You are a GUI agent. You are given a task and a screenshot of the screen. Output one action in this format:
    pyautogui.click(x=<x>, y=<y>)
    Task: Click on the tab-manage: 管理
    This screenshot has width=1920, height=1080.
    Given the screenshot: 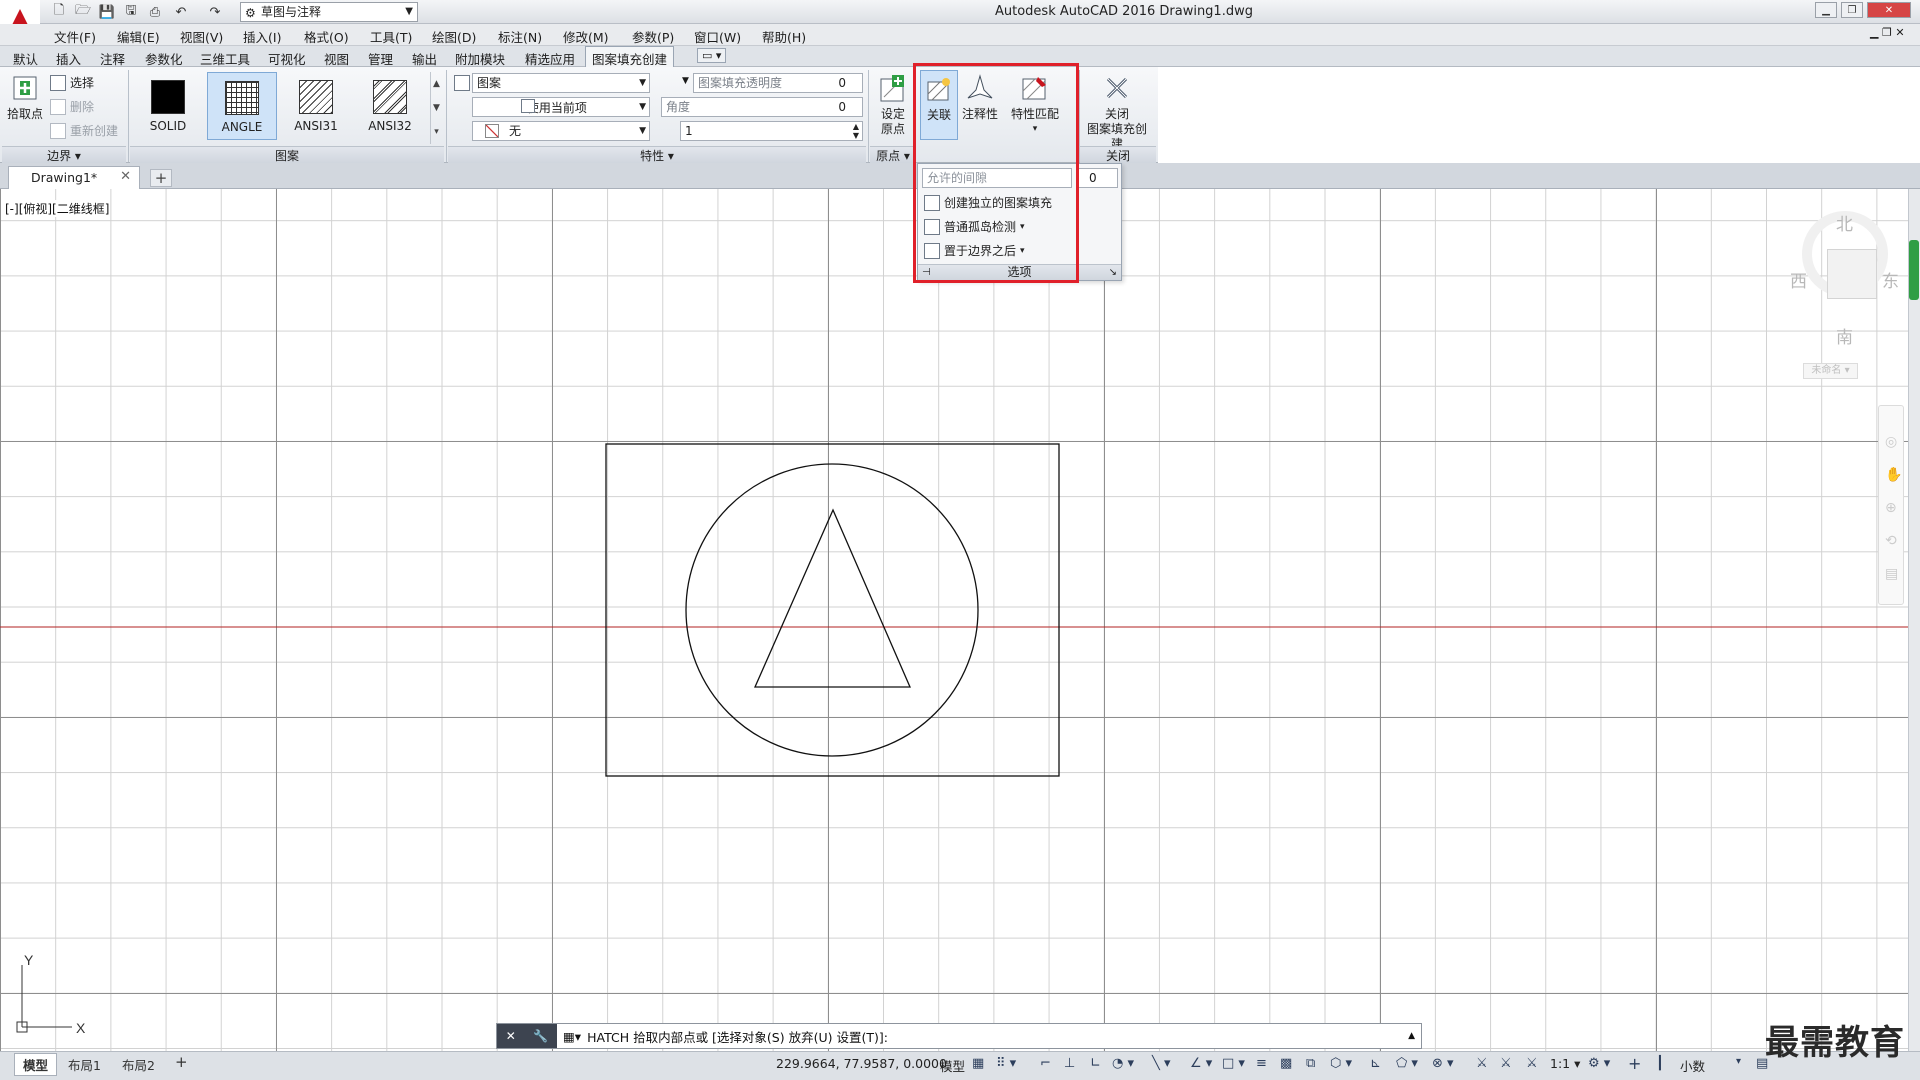 What is the action you would take?
    pyautogui.click(x=380, y=58)
    